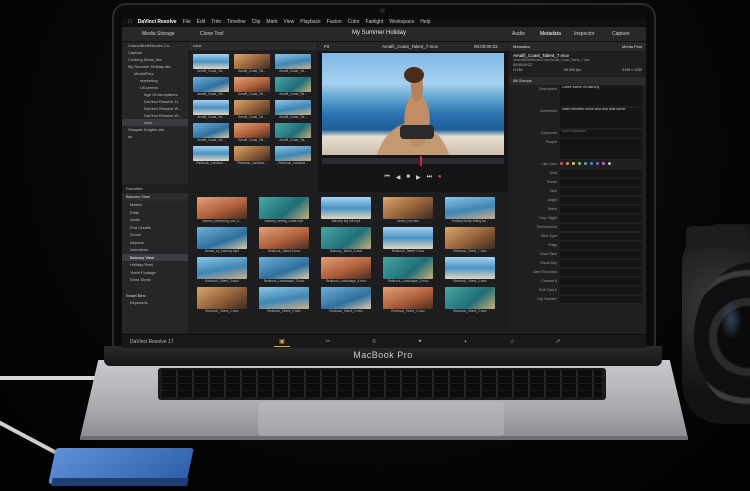  What do you see at coordinates (282, 342) in the screenshot?
I see `page-tab-media-icon: ▣` at bounding box center [282, 342].